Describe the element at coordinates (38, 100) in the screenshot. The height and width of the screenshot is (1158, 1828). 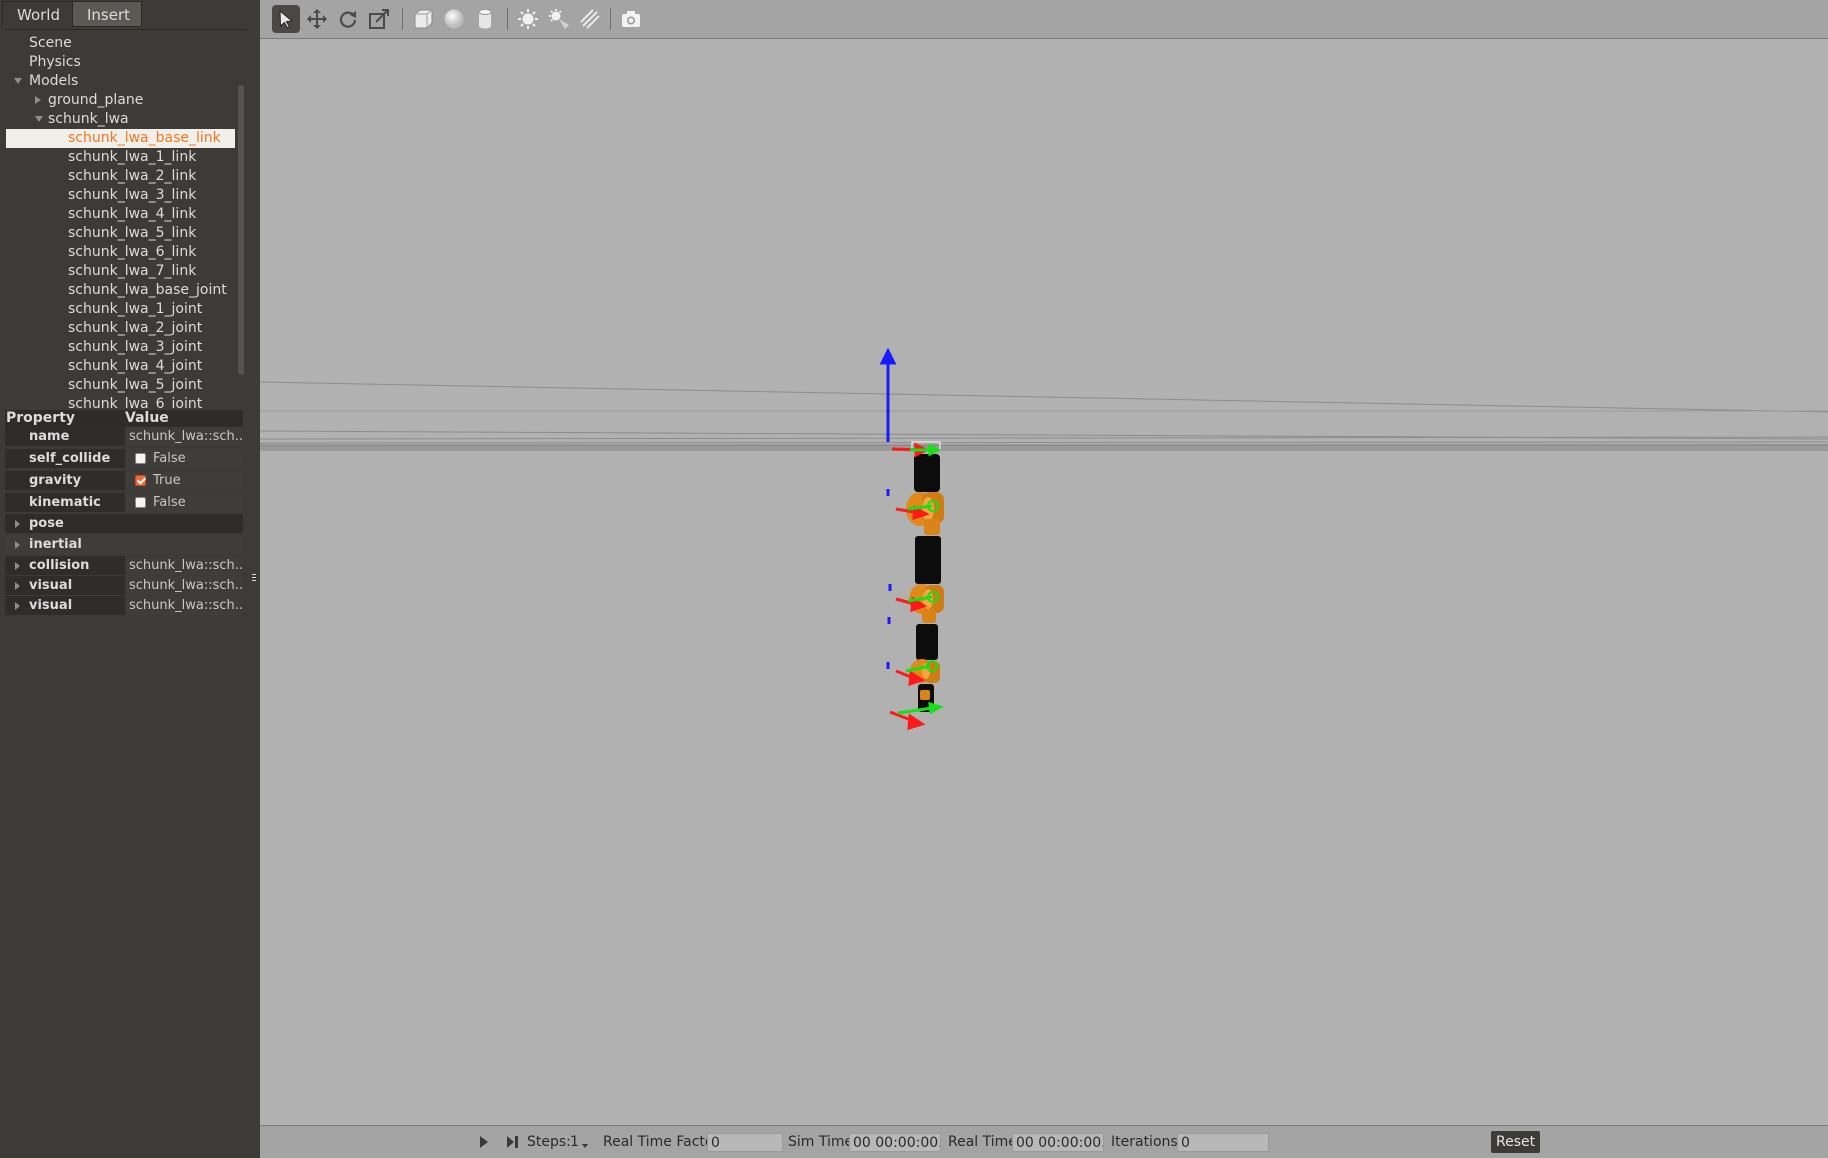
I see `expand-arrow-icon` at that location.